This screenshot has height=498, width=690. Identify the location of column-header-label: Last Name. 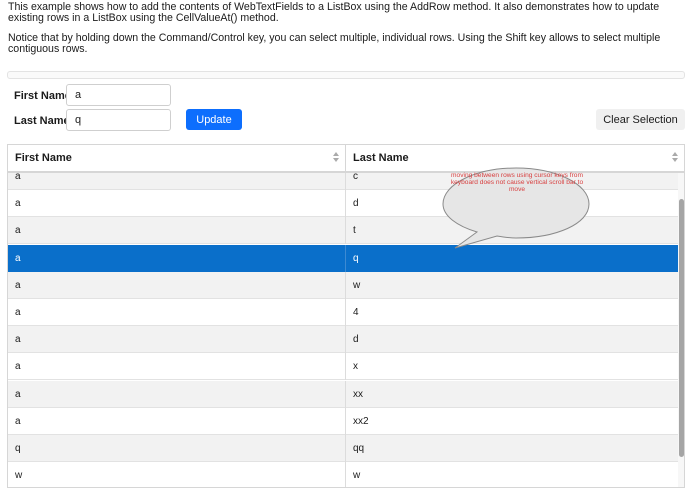
(381, 158).